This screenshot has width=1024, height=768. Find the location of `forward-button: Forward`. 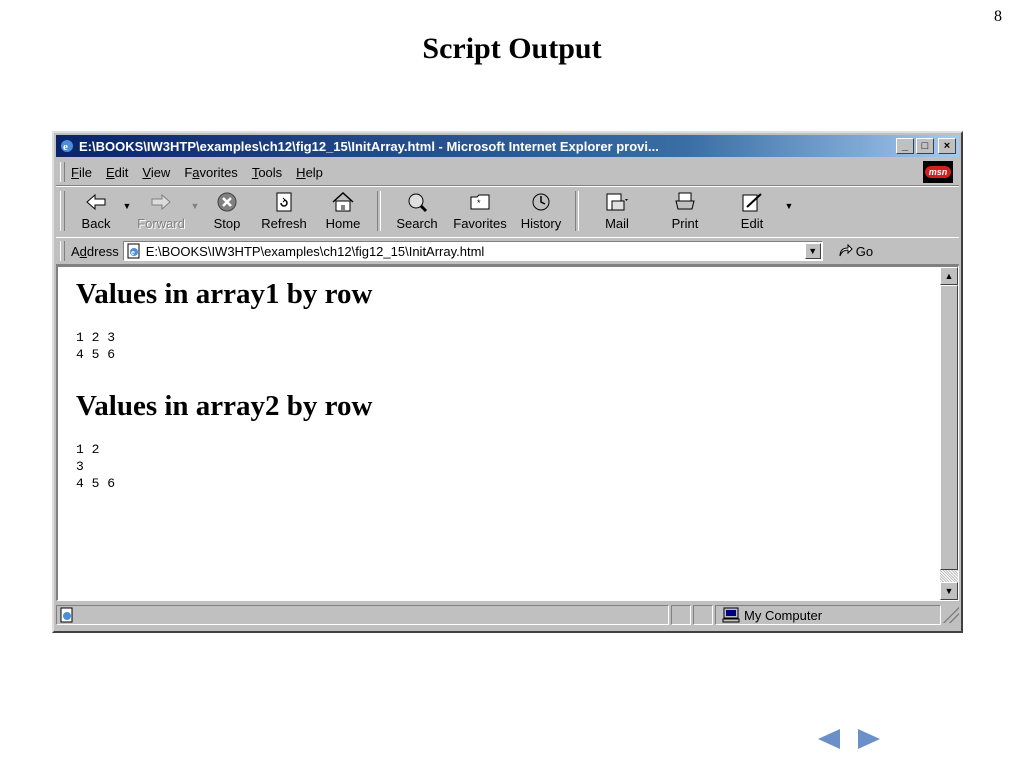

forward-button: Forward is located at coordinates (161, 211).